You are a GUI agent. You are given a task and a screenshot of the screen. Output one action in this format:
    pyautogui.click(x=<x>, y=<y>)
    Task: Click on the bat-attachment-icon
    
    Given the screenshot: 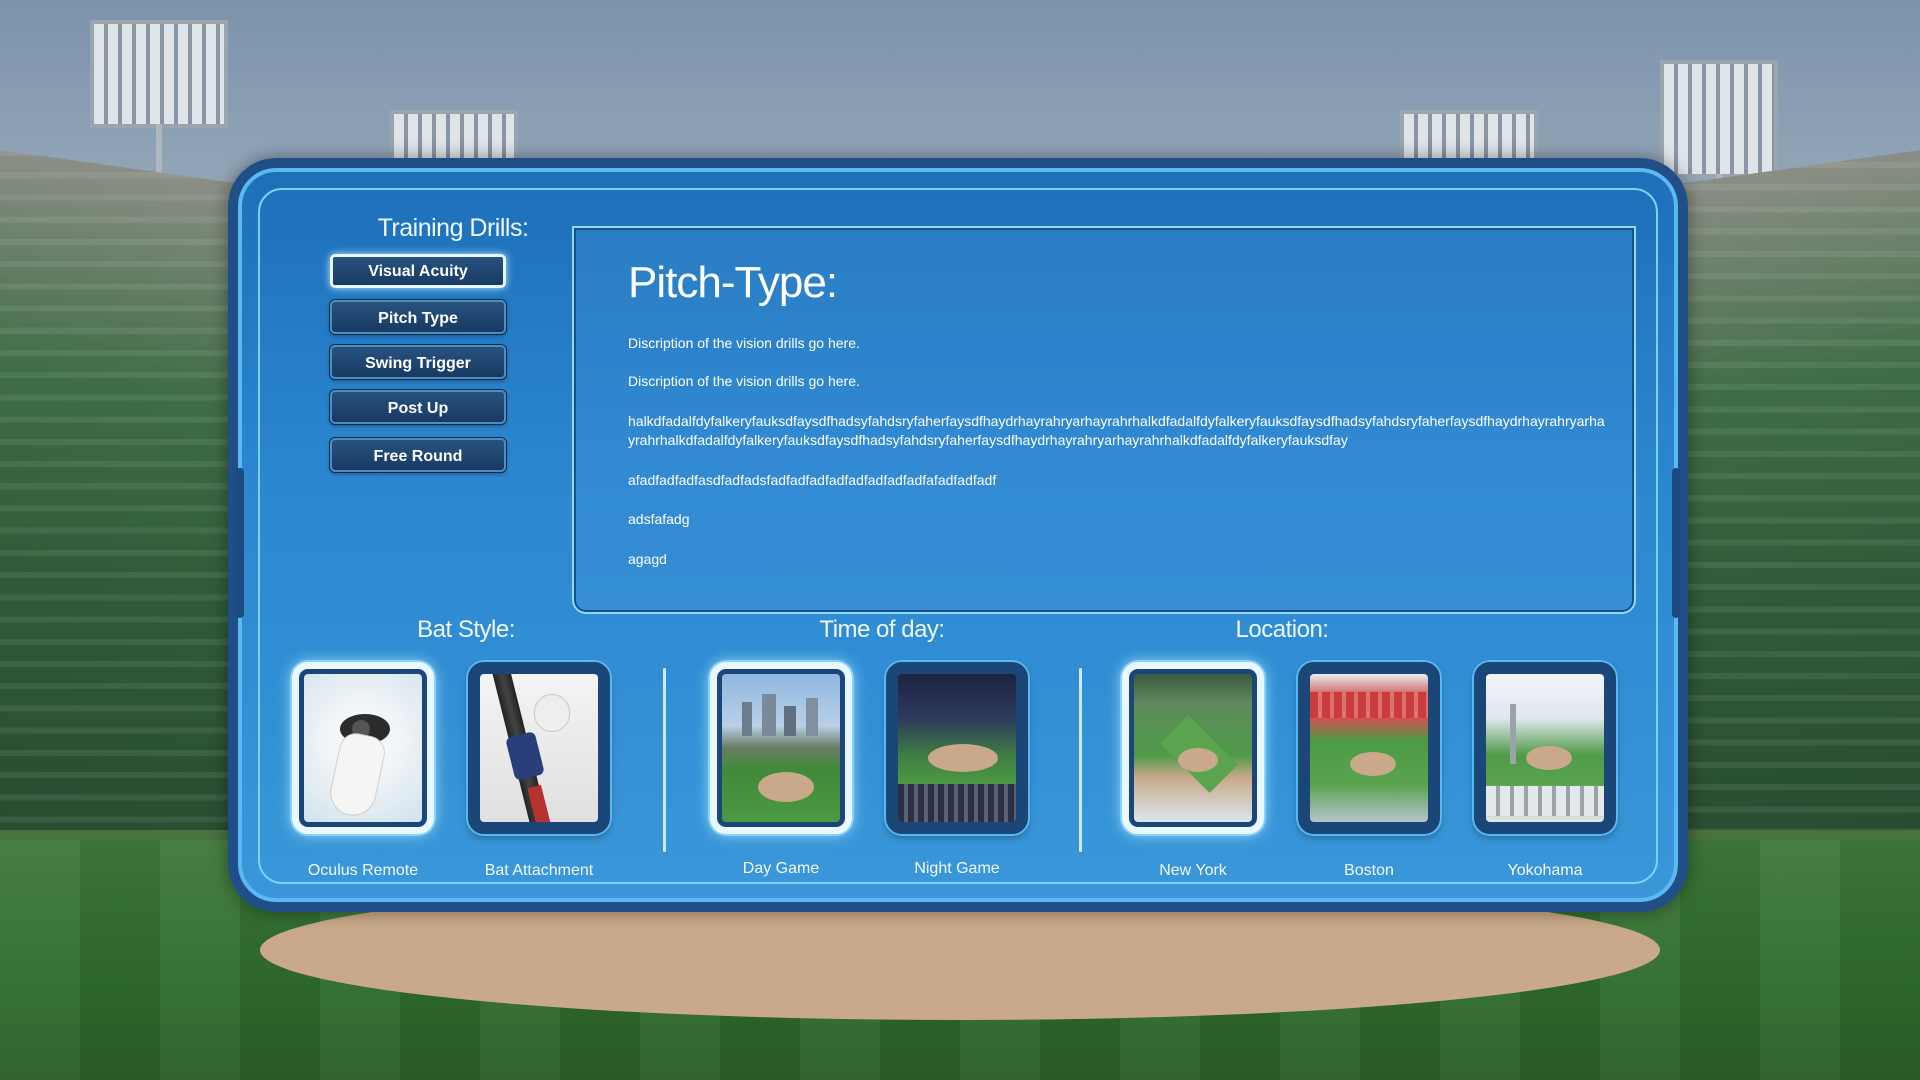 What is the action you would take?
    pyautogui.click(x=539, y=748)
    